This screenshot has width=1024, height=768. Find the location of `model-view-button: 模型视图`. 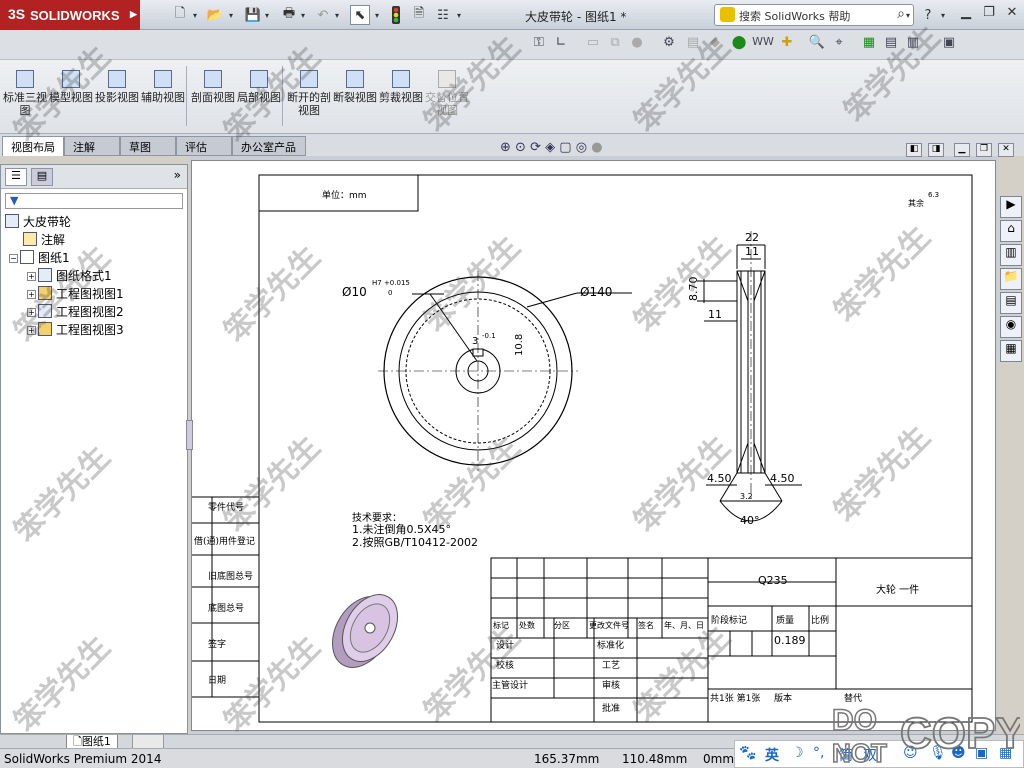

model-view-button: 模型视图 is located at coordinates (71, 100).